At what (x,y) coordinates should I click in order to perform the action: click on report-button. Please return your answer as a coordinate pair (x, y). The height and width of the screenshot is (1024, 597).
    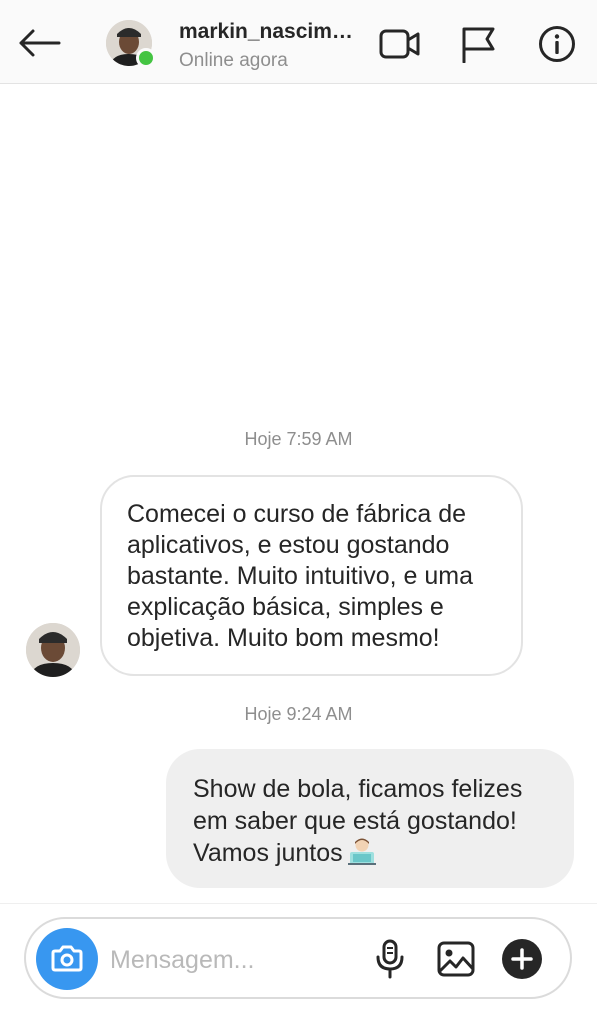
    Looking at the image, I should click on (478, 44).